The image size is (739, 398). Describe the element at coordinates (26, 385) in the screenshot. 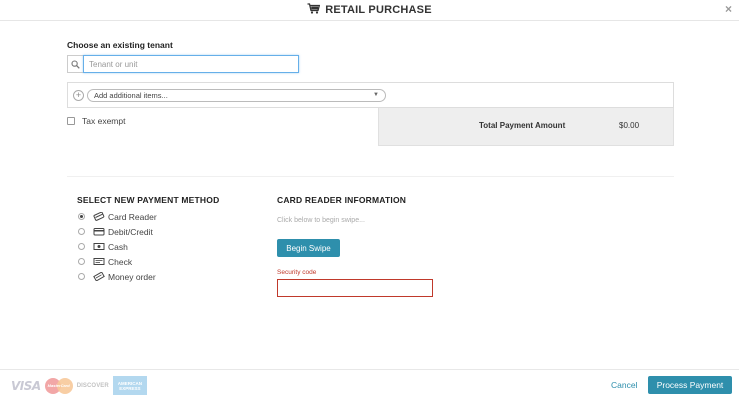

I see `visa-logo: VISA` at that location.